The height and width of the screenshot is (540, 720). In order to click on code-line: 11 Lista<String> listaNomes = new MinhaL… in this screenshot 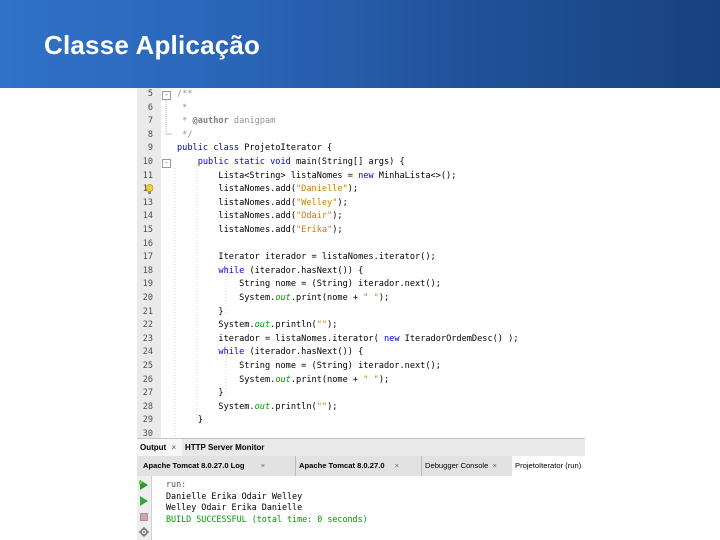, I will do `click(361, 177)`.